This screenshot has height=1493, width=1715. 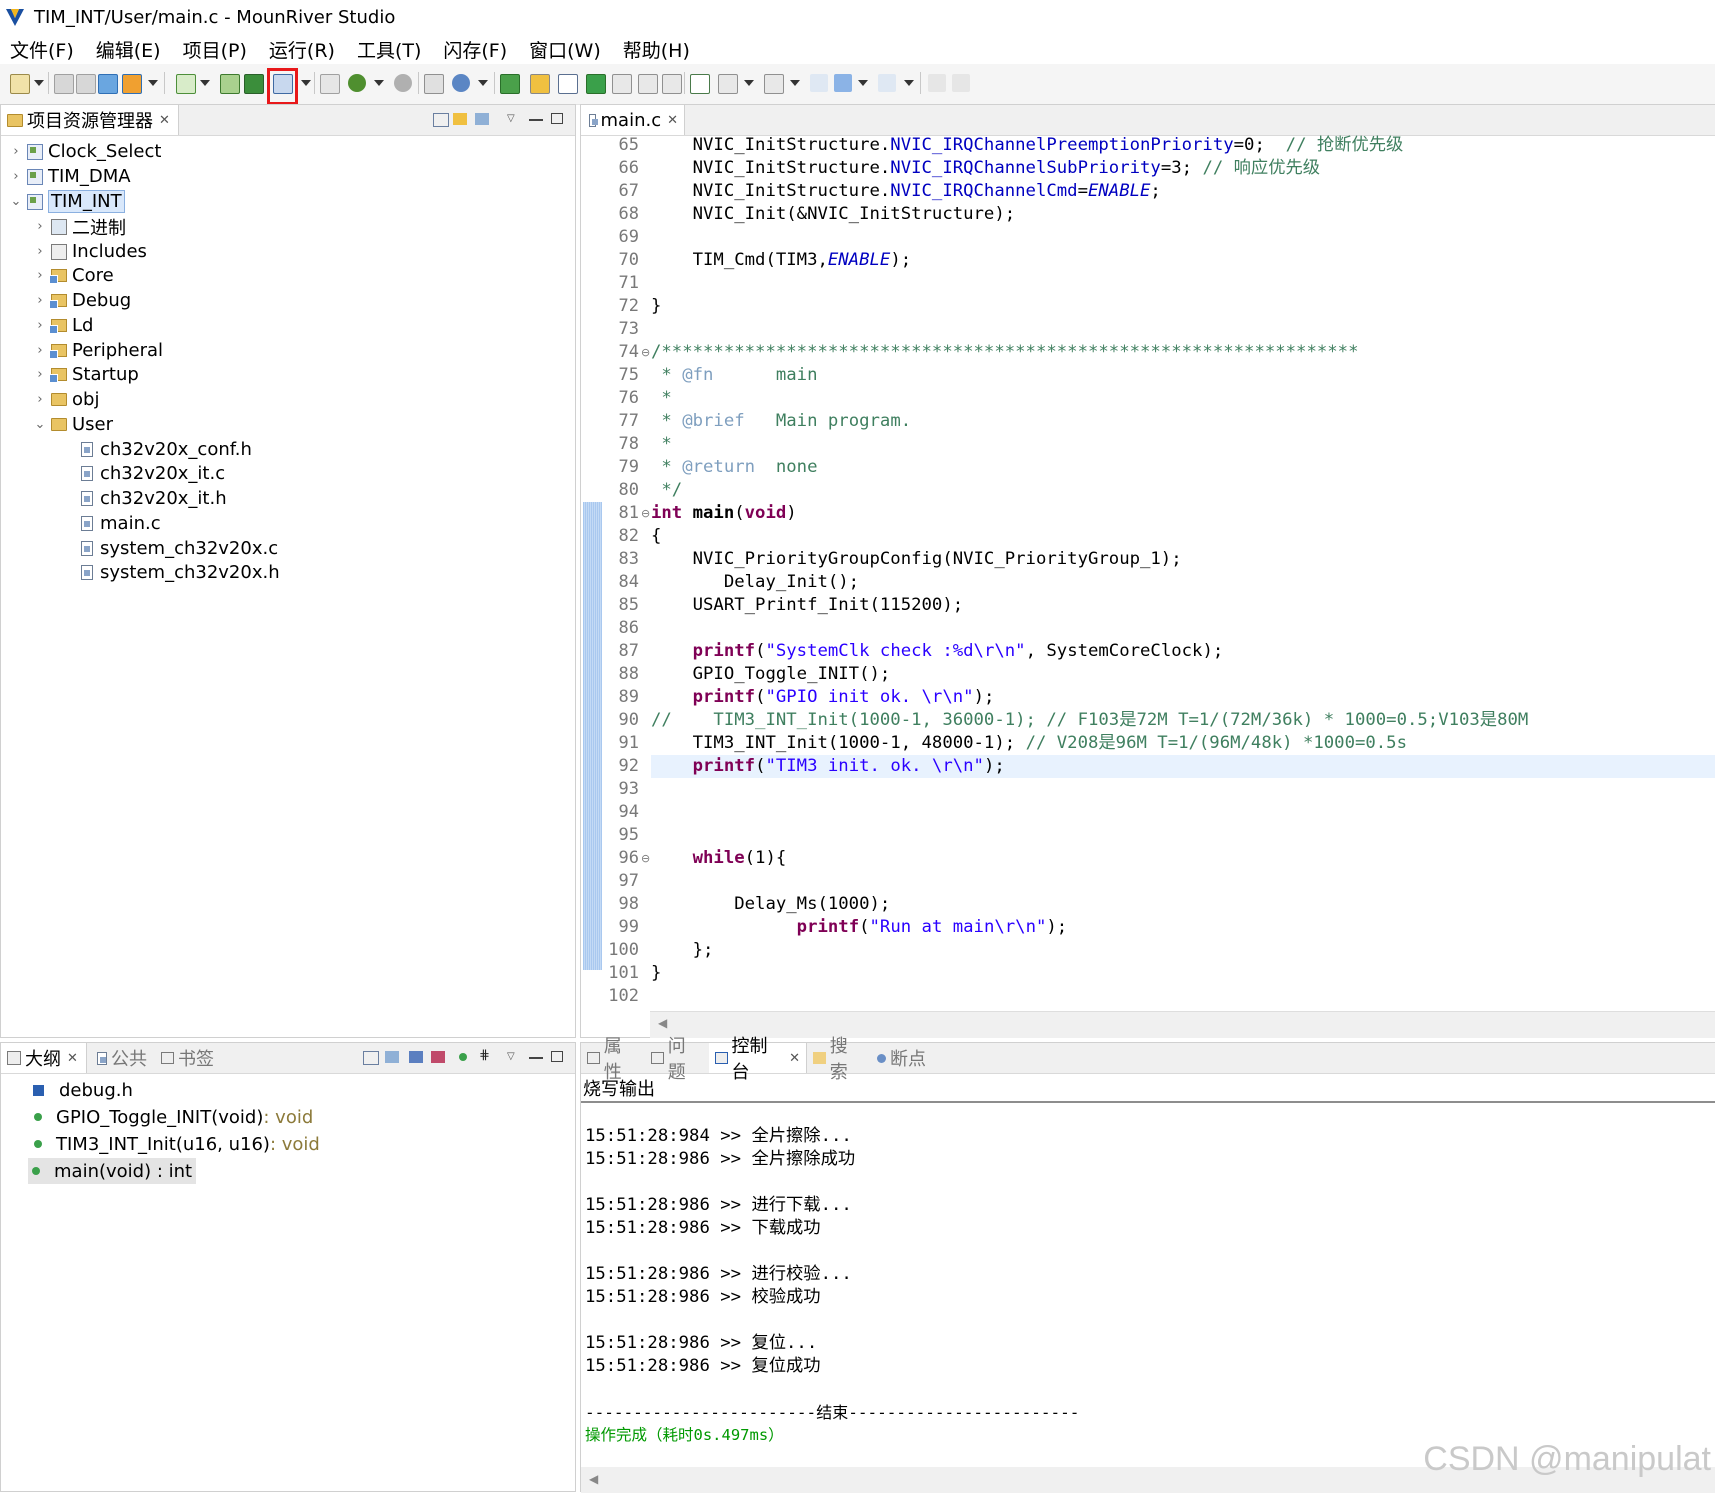 I want to click on back-icon, so click(x=843, y=83).